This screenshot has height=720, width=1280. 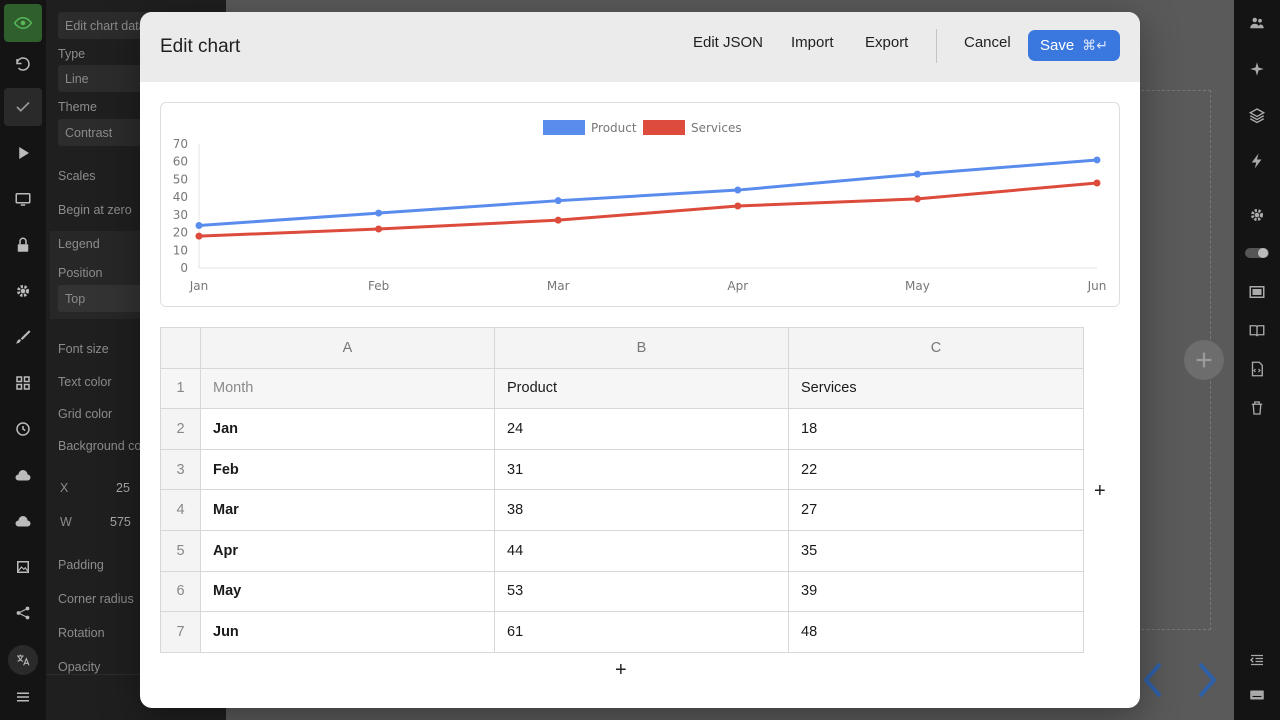 What do you see at coordinates (23, 476) in the screenshot?
I see `cloud-upload-icon` at bounding box center [23, 476].